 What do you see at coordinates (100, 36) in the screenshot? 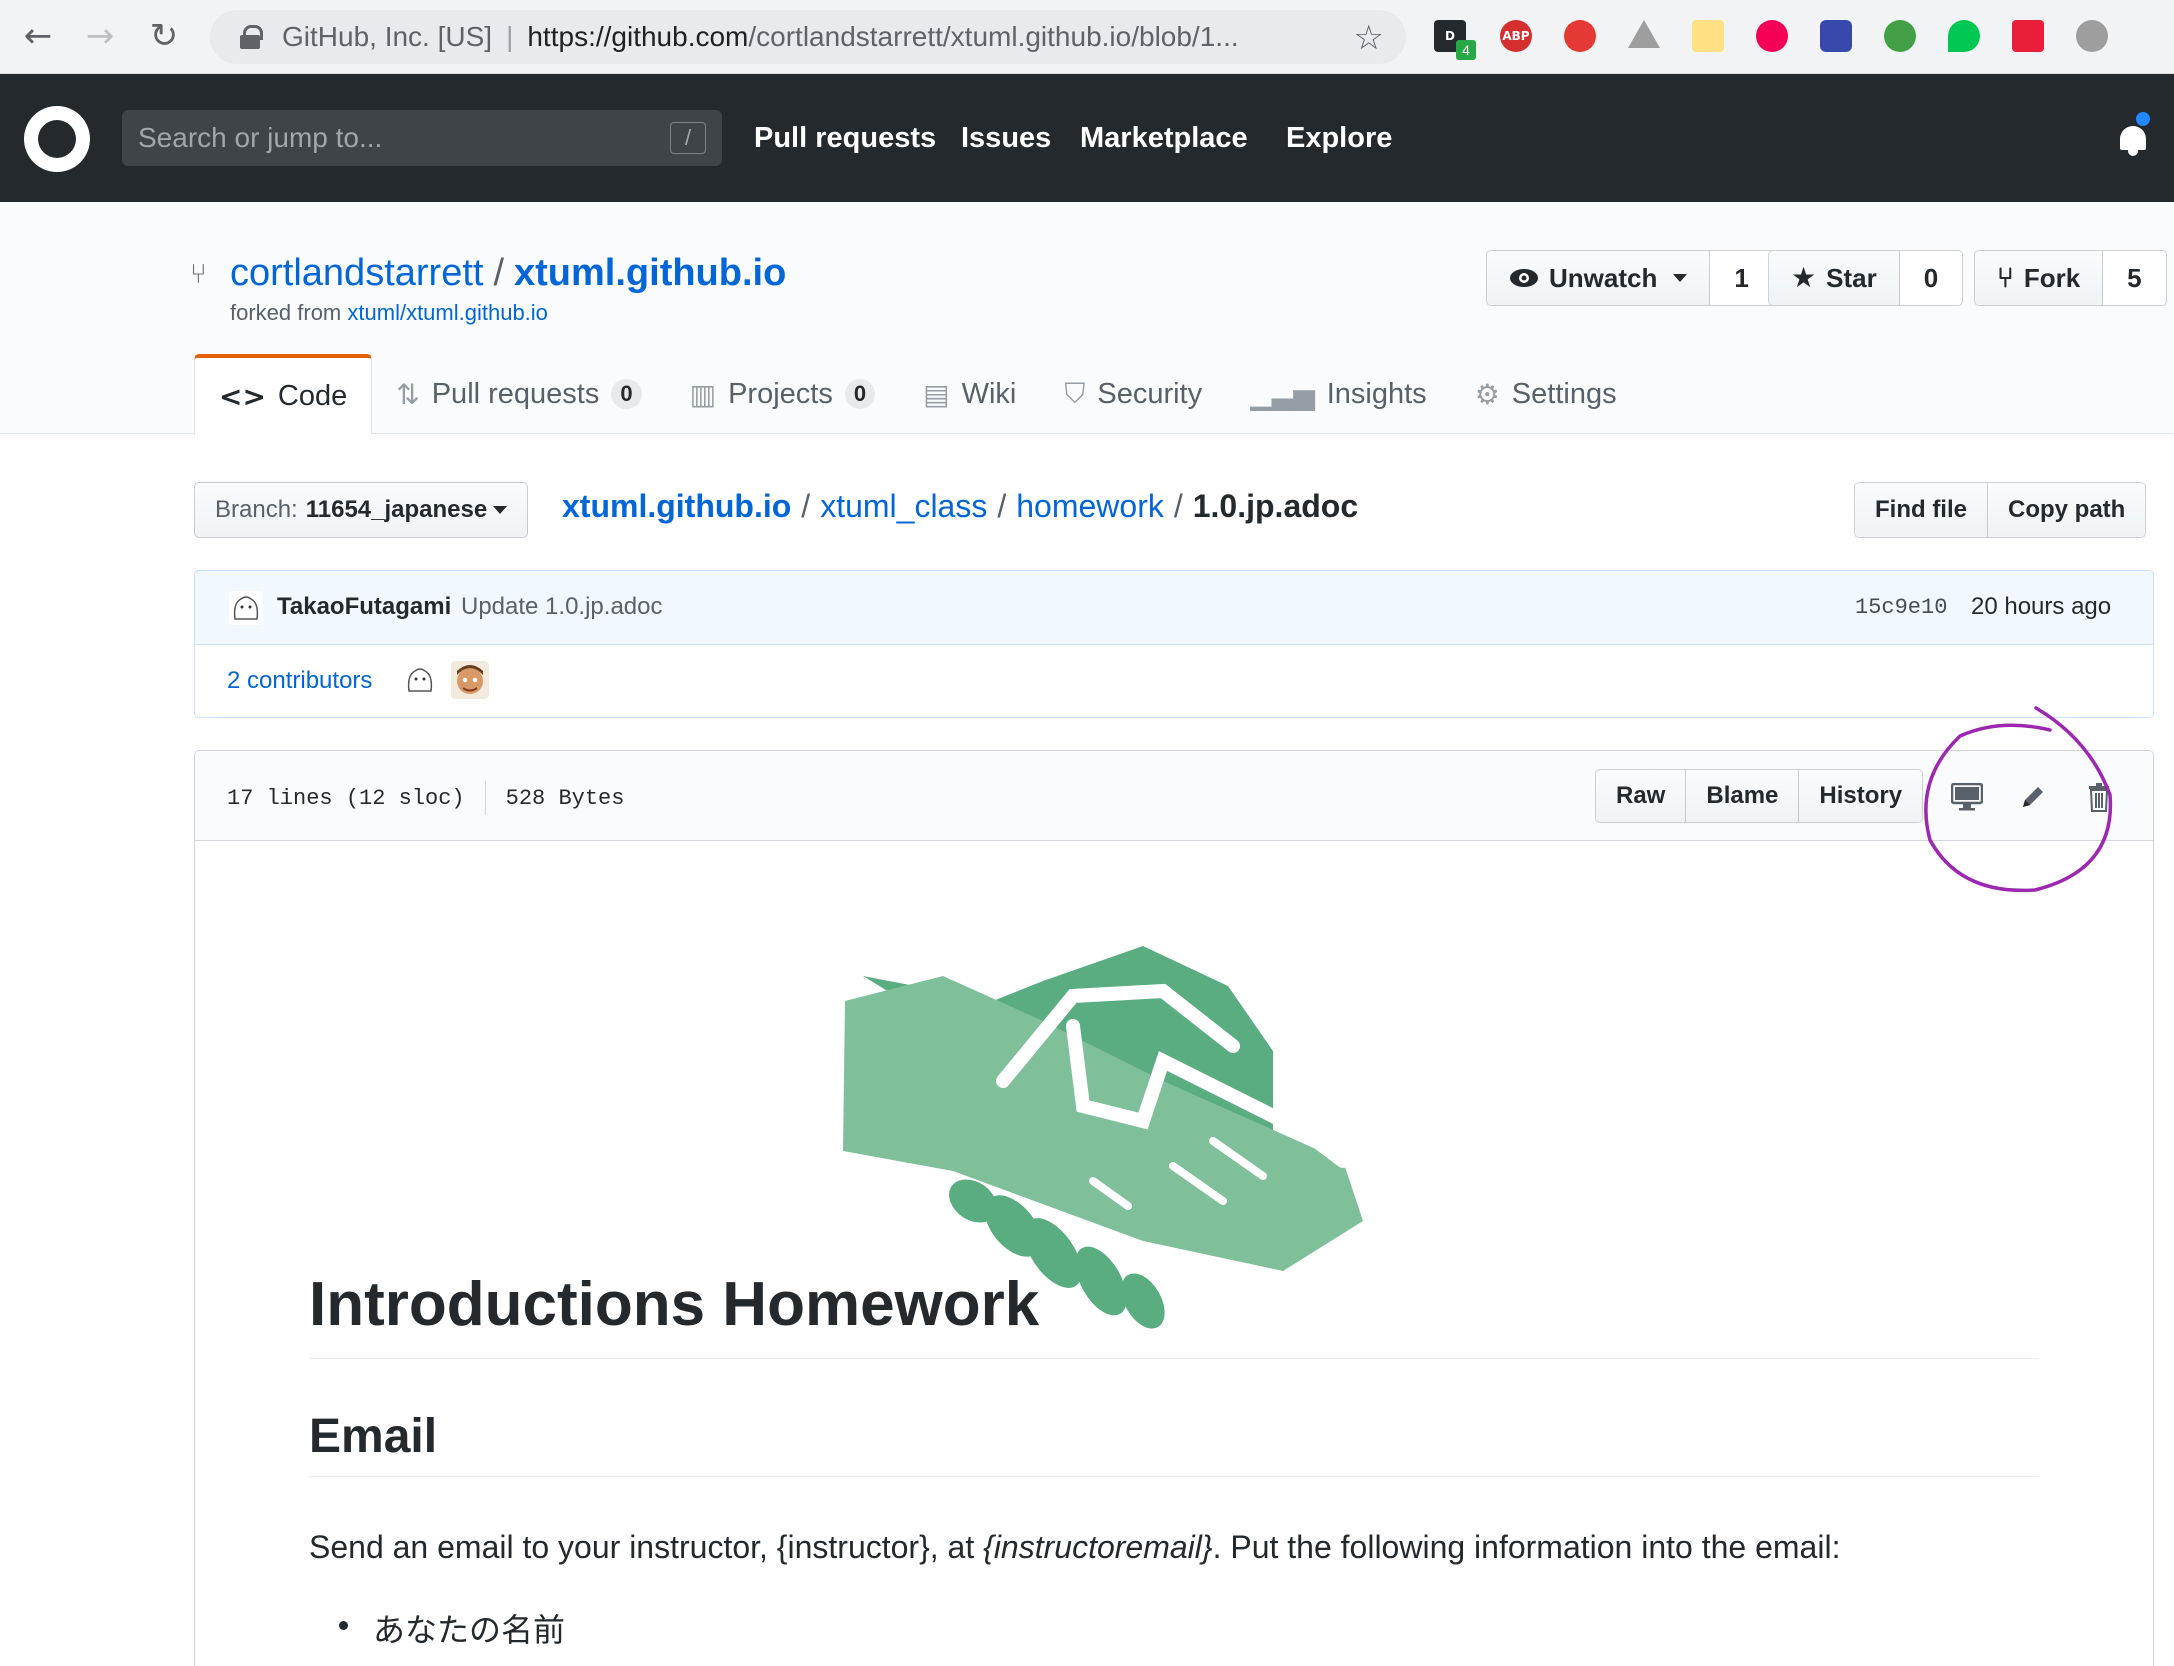
I see `forward-arrow-icon: →` at bounding box center [100, 36].